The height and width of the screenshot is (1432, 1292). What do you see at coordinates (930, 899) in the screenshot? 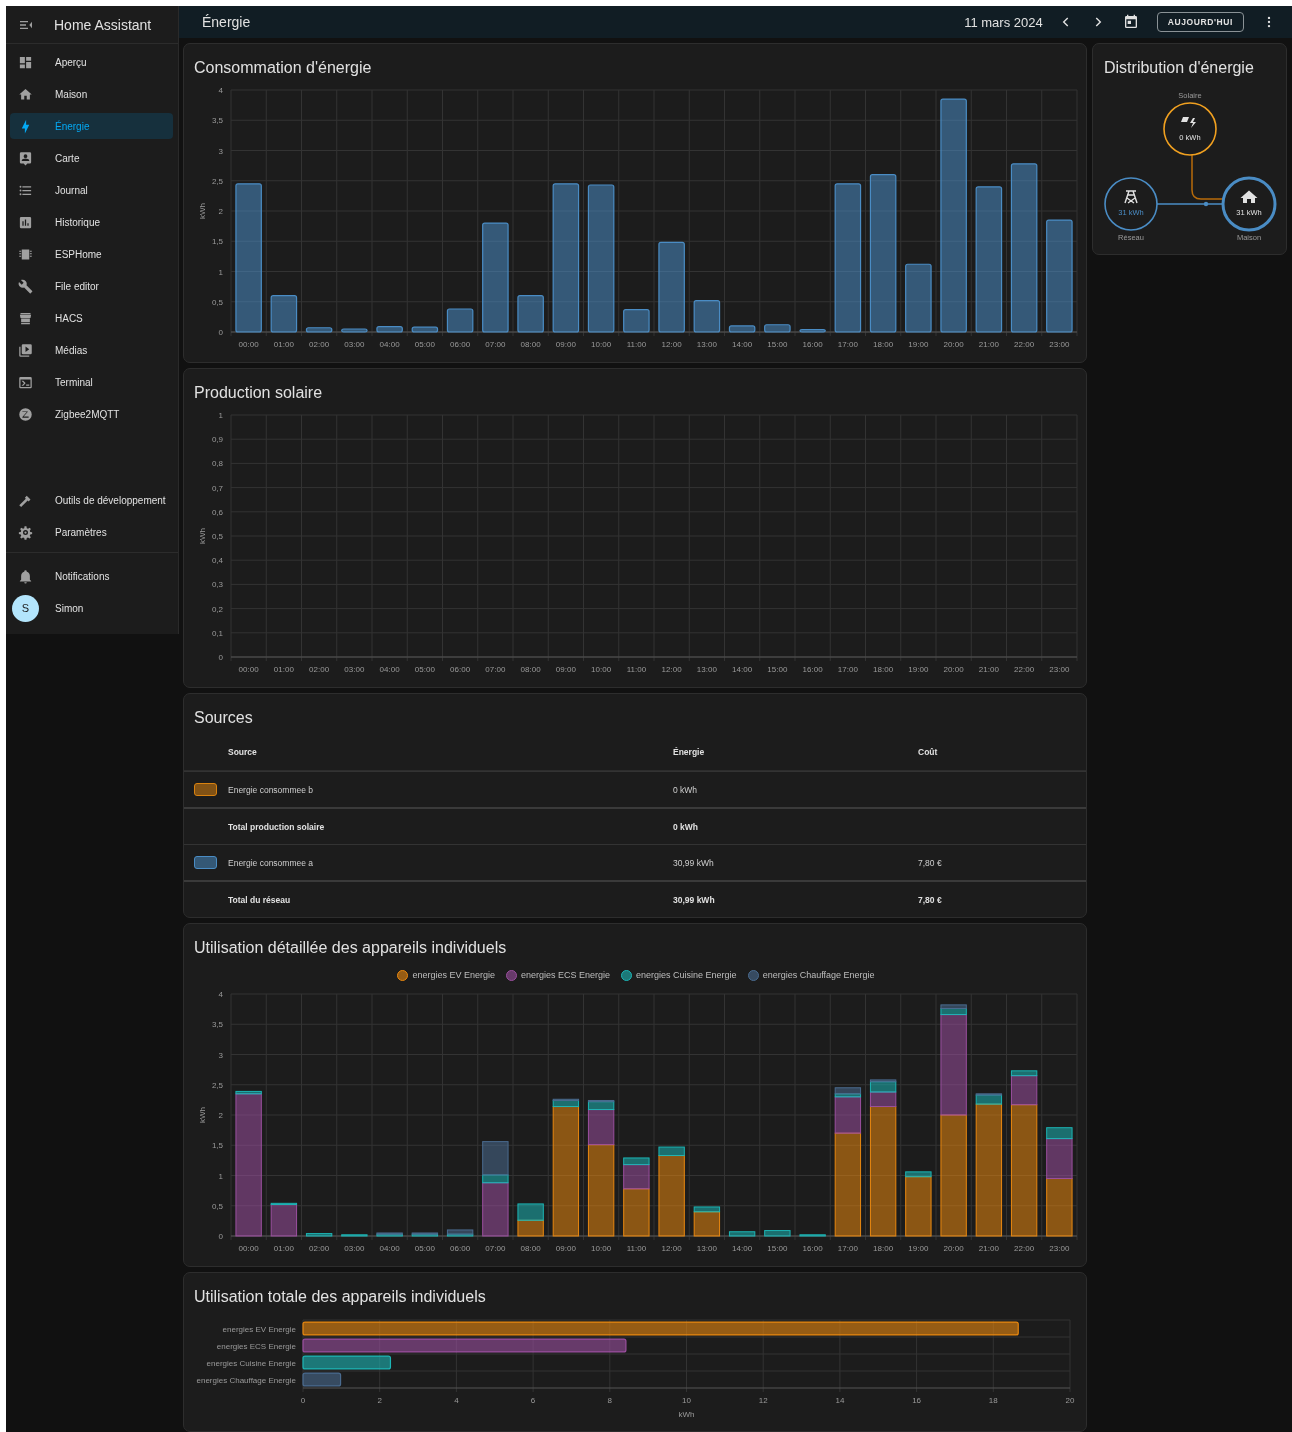
I see `table-cell-text: 7,80 €` at bounding box center [930, 899].